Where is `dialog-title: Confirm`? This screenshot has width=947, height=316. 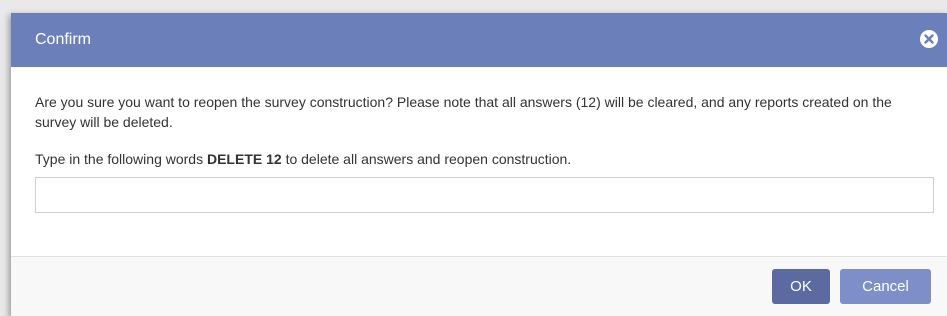
dialog-title: Confirm is located at coordinates (63, 39).